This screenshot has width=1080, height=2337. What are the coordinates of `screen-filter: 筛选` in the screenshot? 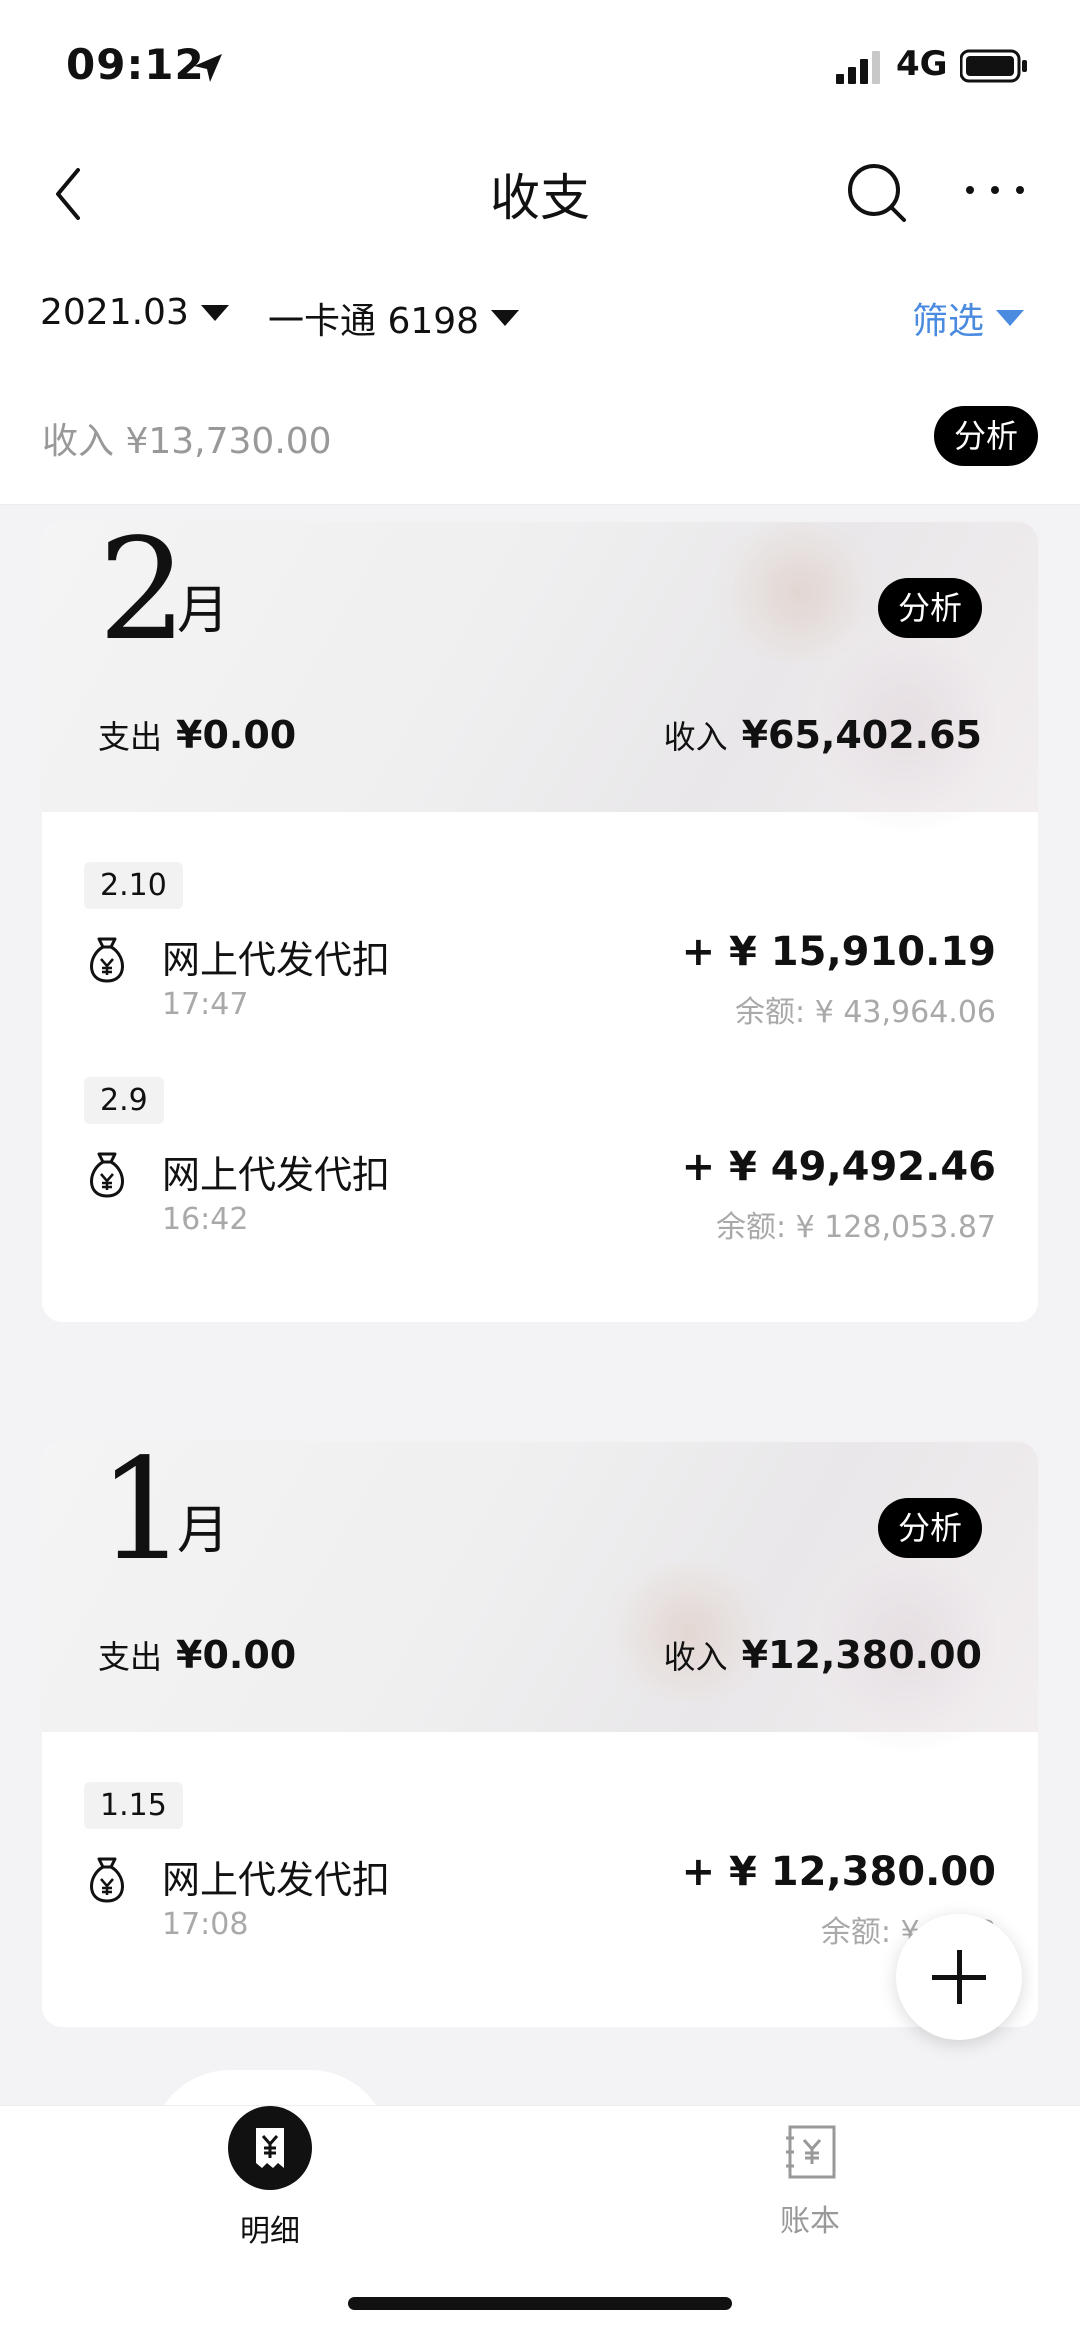 It's located at (968, 318).